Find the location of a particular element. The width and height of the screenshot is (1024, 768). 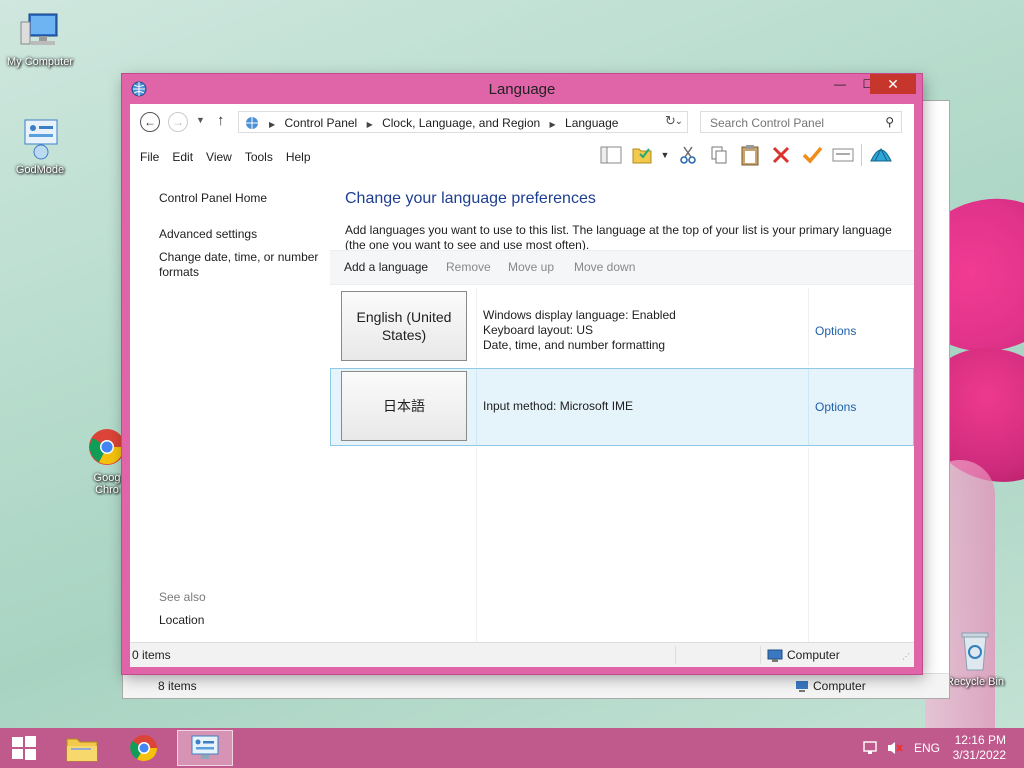

language-command-bar: Add a language Remove Move up Move down is located at coordinates (622, 267).